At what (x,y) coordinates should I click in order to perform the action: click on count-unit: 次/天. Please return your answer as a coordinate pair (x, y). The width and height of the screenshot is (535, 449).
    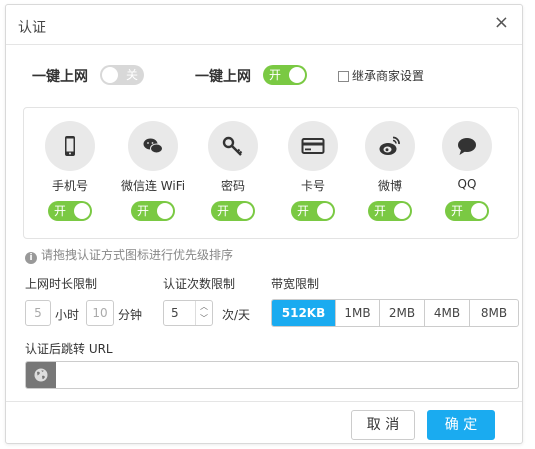
    Looking at the image, I should click on (236, 315).